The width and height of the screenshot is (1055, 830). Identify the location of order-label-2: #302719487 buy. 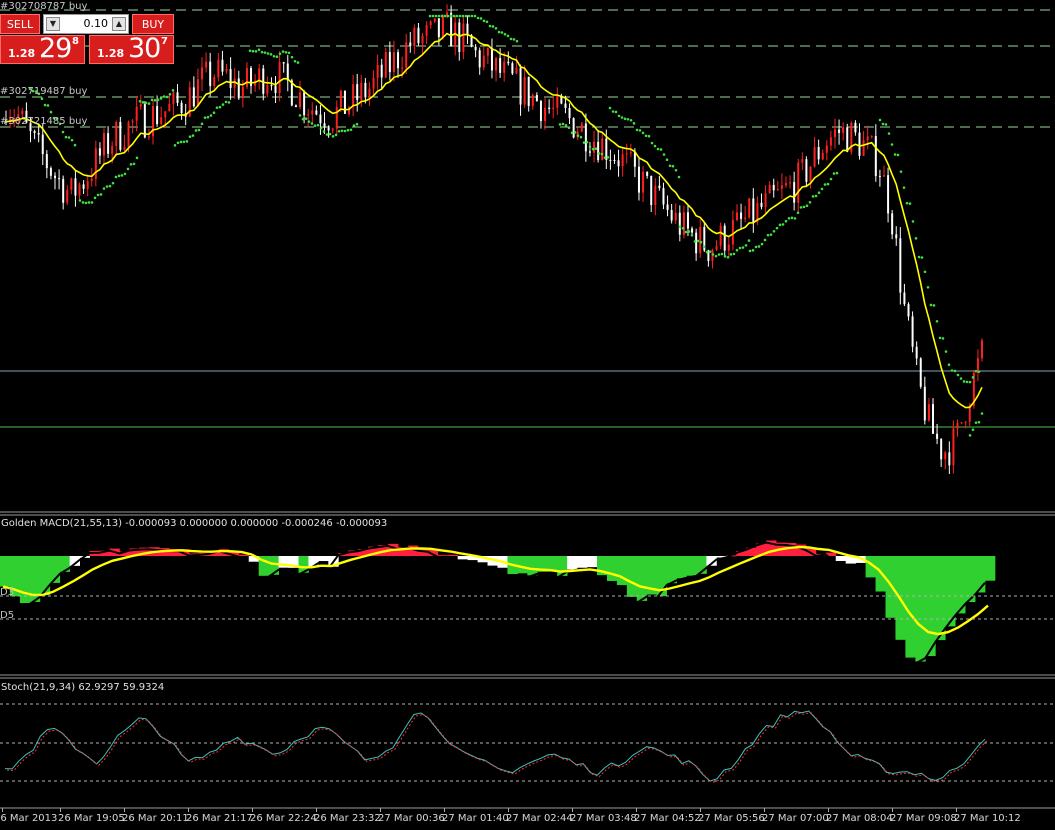
(43, 91).